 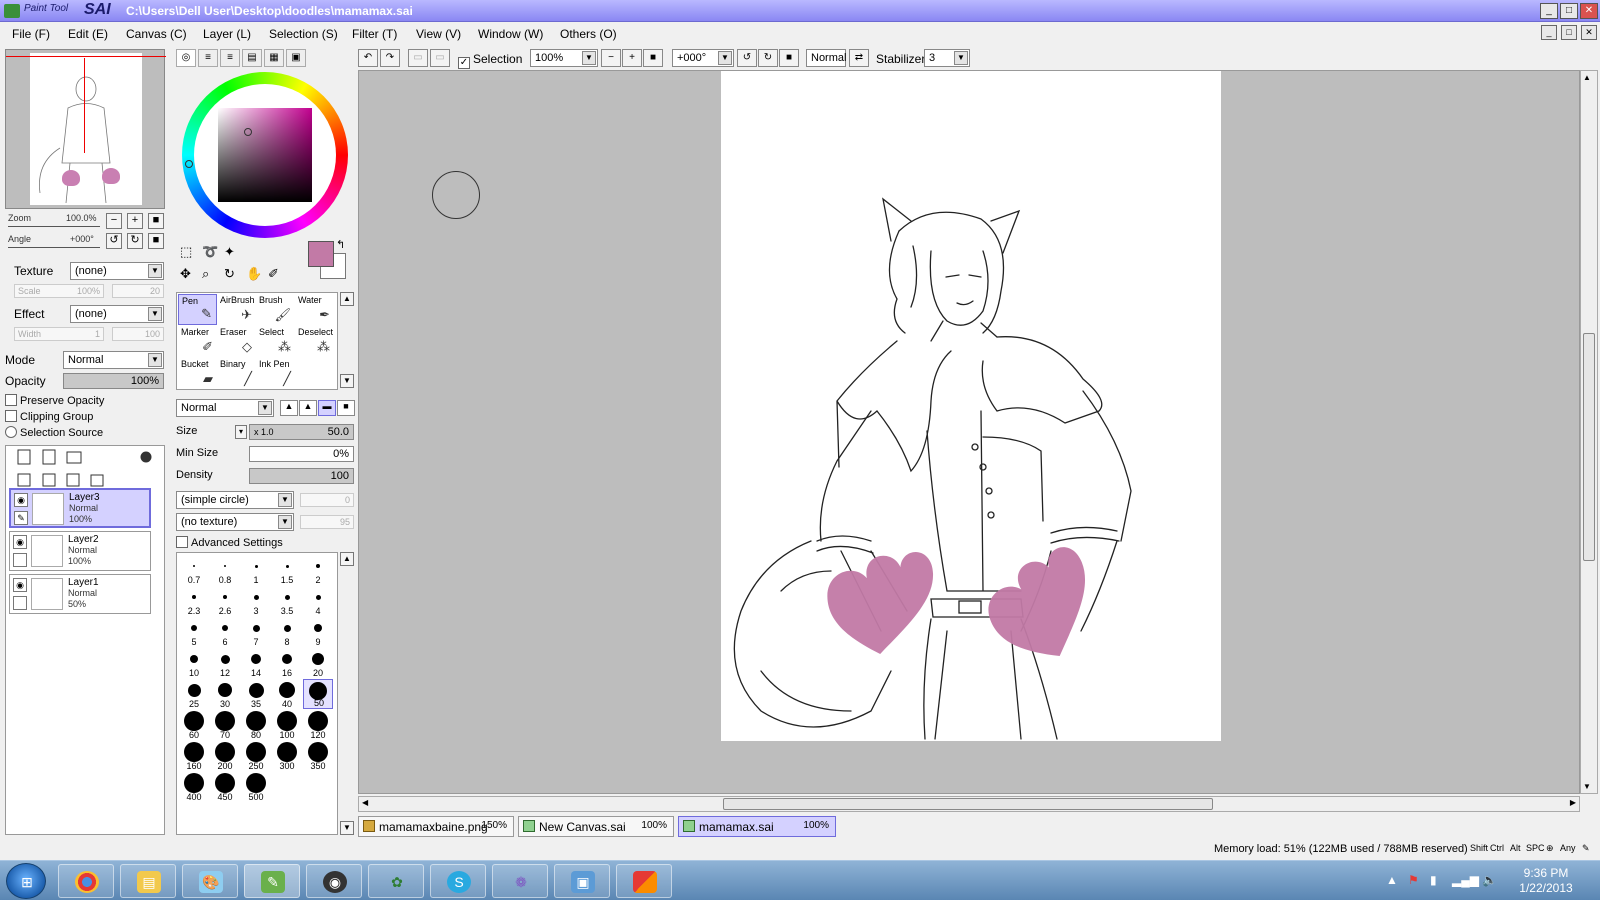 What do you see at coordinates (318, 570) in the screenshot?
I see `brush-size-2: 2` at bounding box center [318, 570].